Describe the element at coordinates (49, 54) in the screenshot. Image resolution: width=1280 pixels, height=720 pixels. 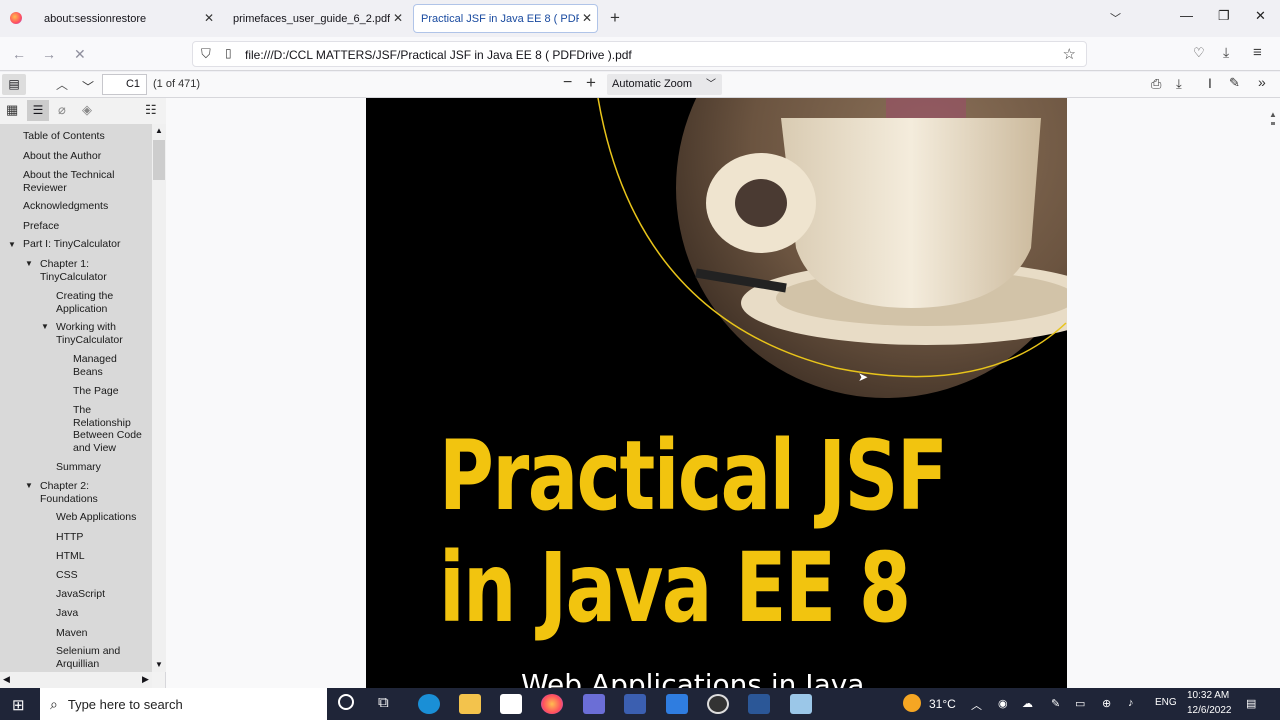
I see `forward-icon: →` at that location.